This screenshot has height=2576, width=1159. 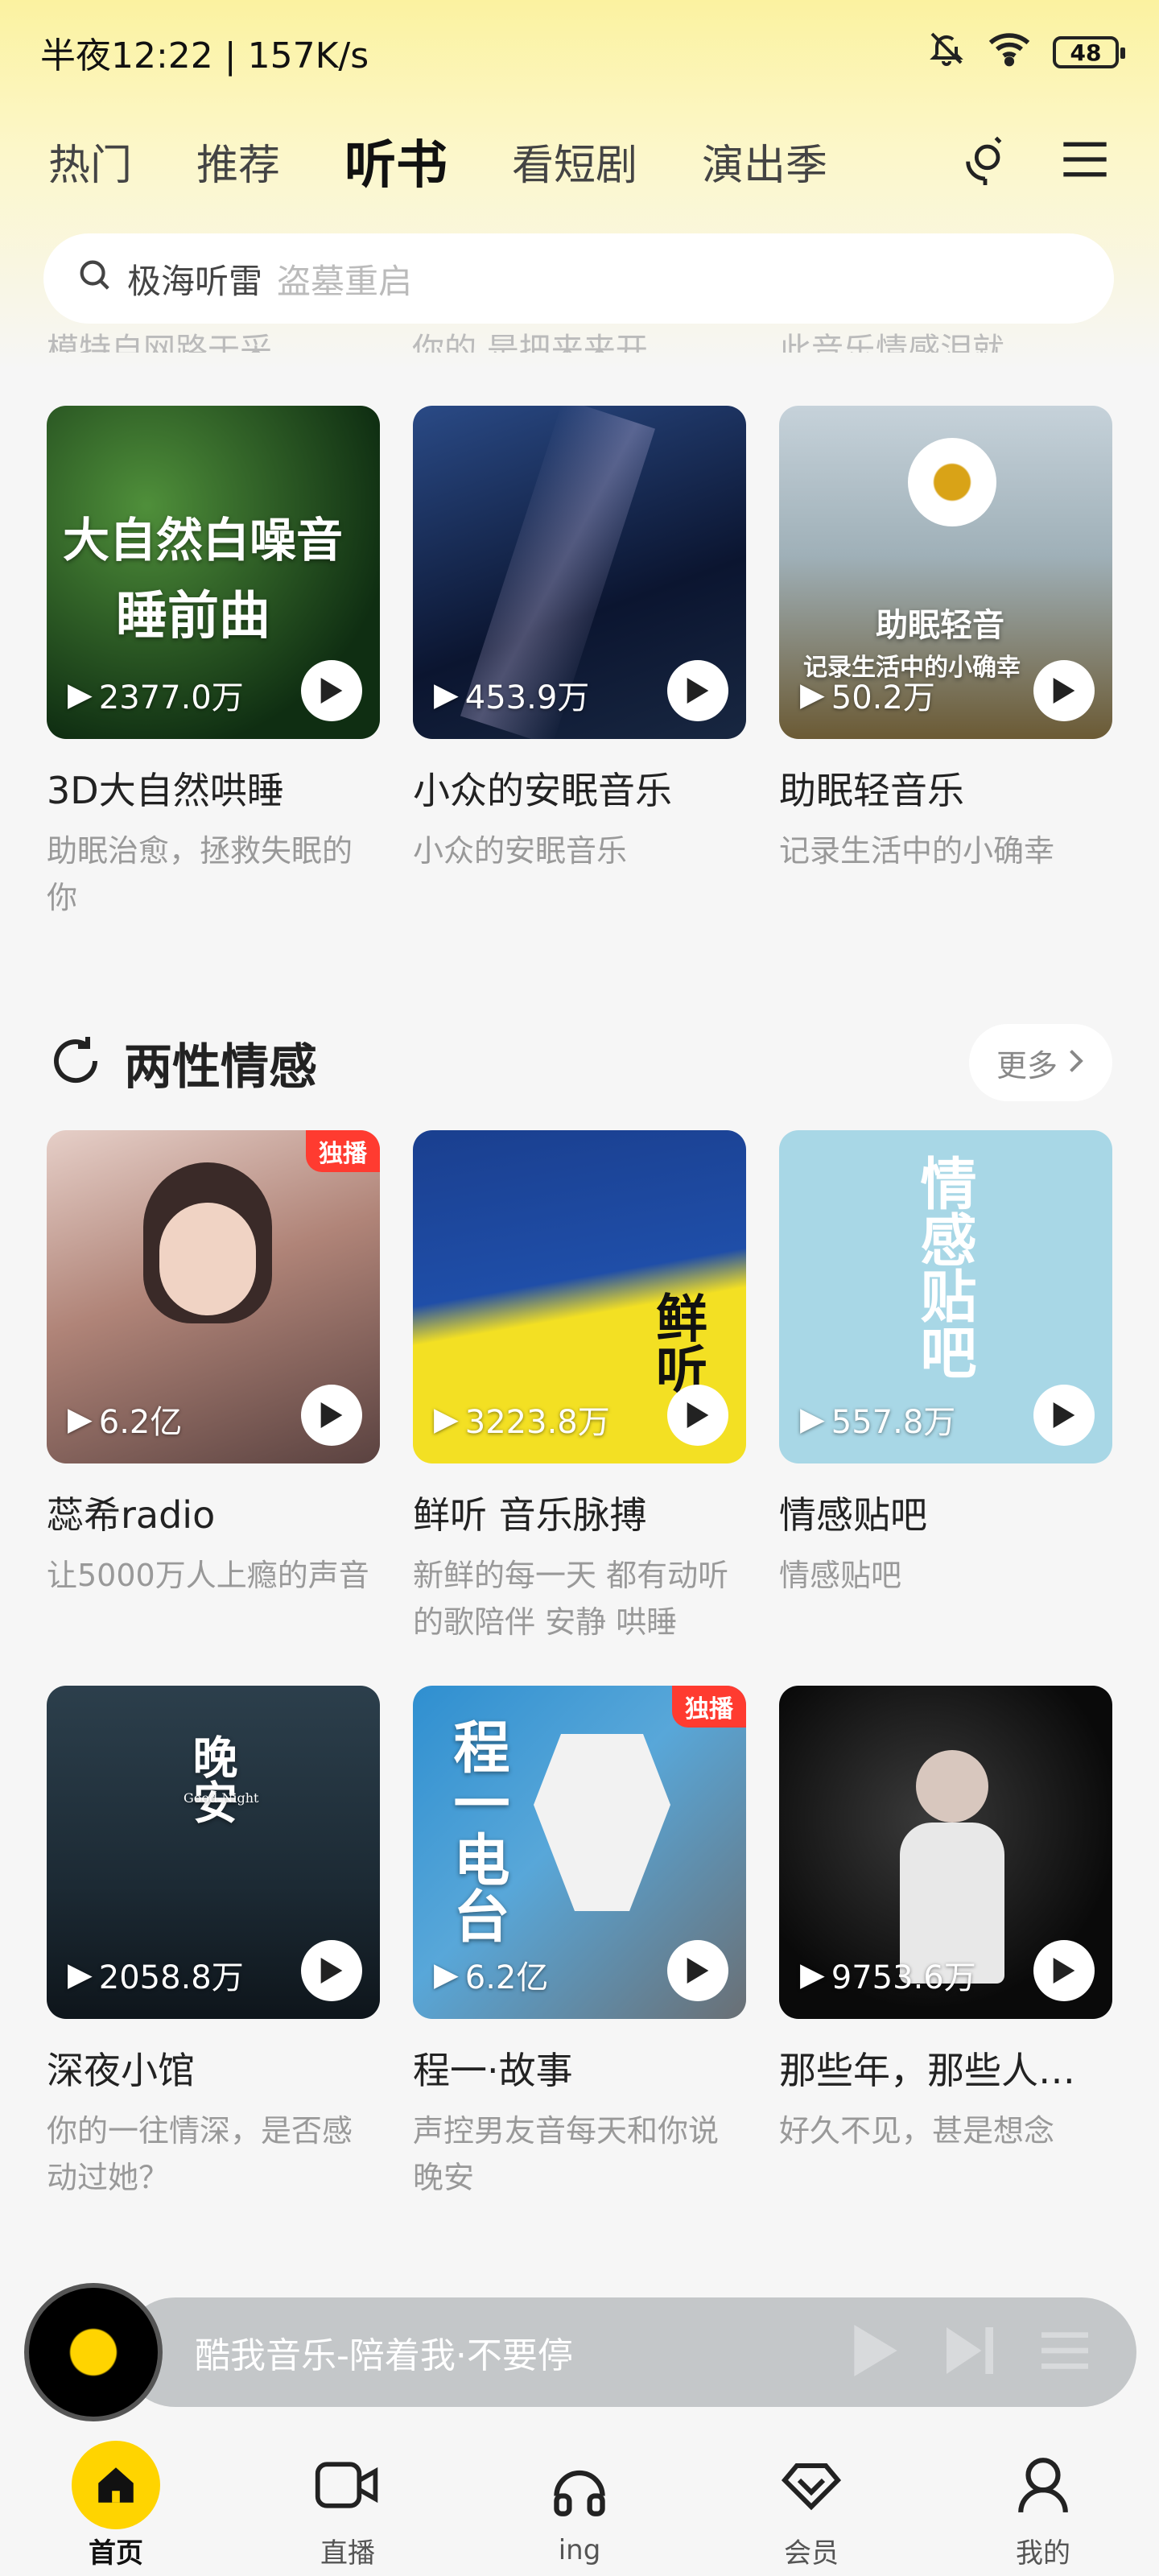 I want to click on play-count: ▶ 2058.8万, so click(x=156, y=1974).